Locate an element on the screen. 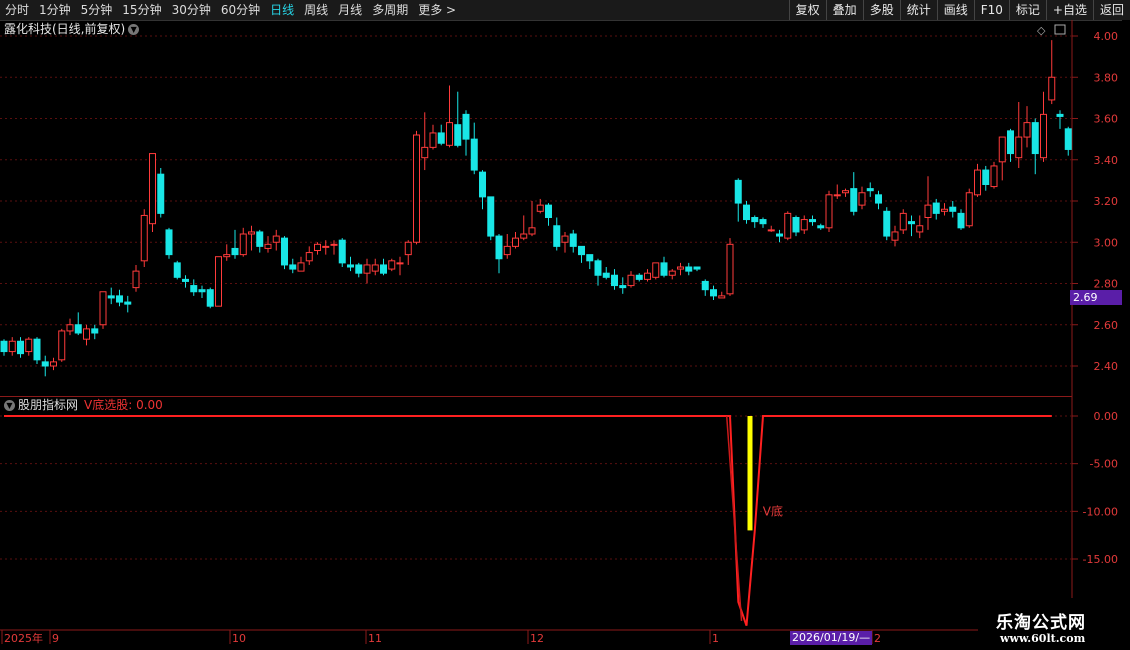 Image resolution: width=1130 pixels, height=650 pixels. price-tick-label: 3.00 is located at coordinates (1106, 242).